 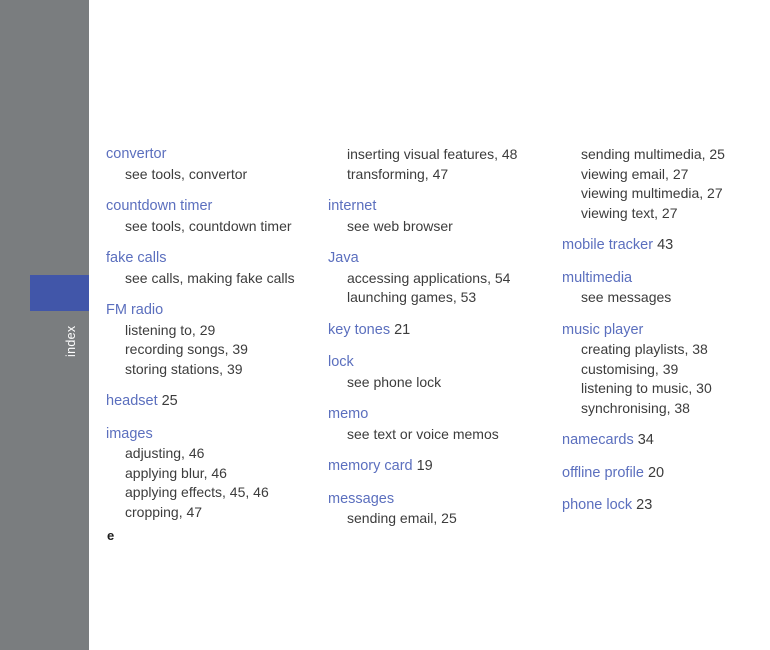 What do you see at coordinates (666, 194) in the screenshot?
I see `index-subentry: viewing multimedia, 27` at bounding box center [666, 194].